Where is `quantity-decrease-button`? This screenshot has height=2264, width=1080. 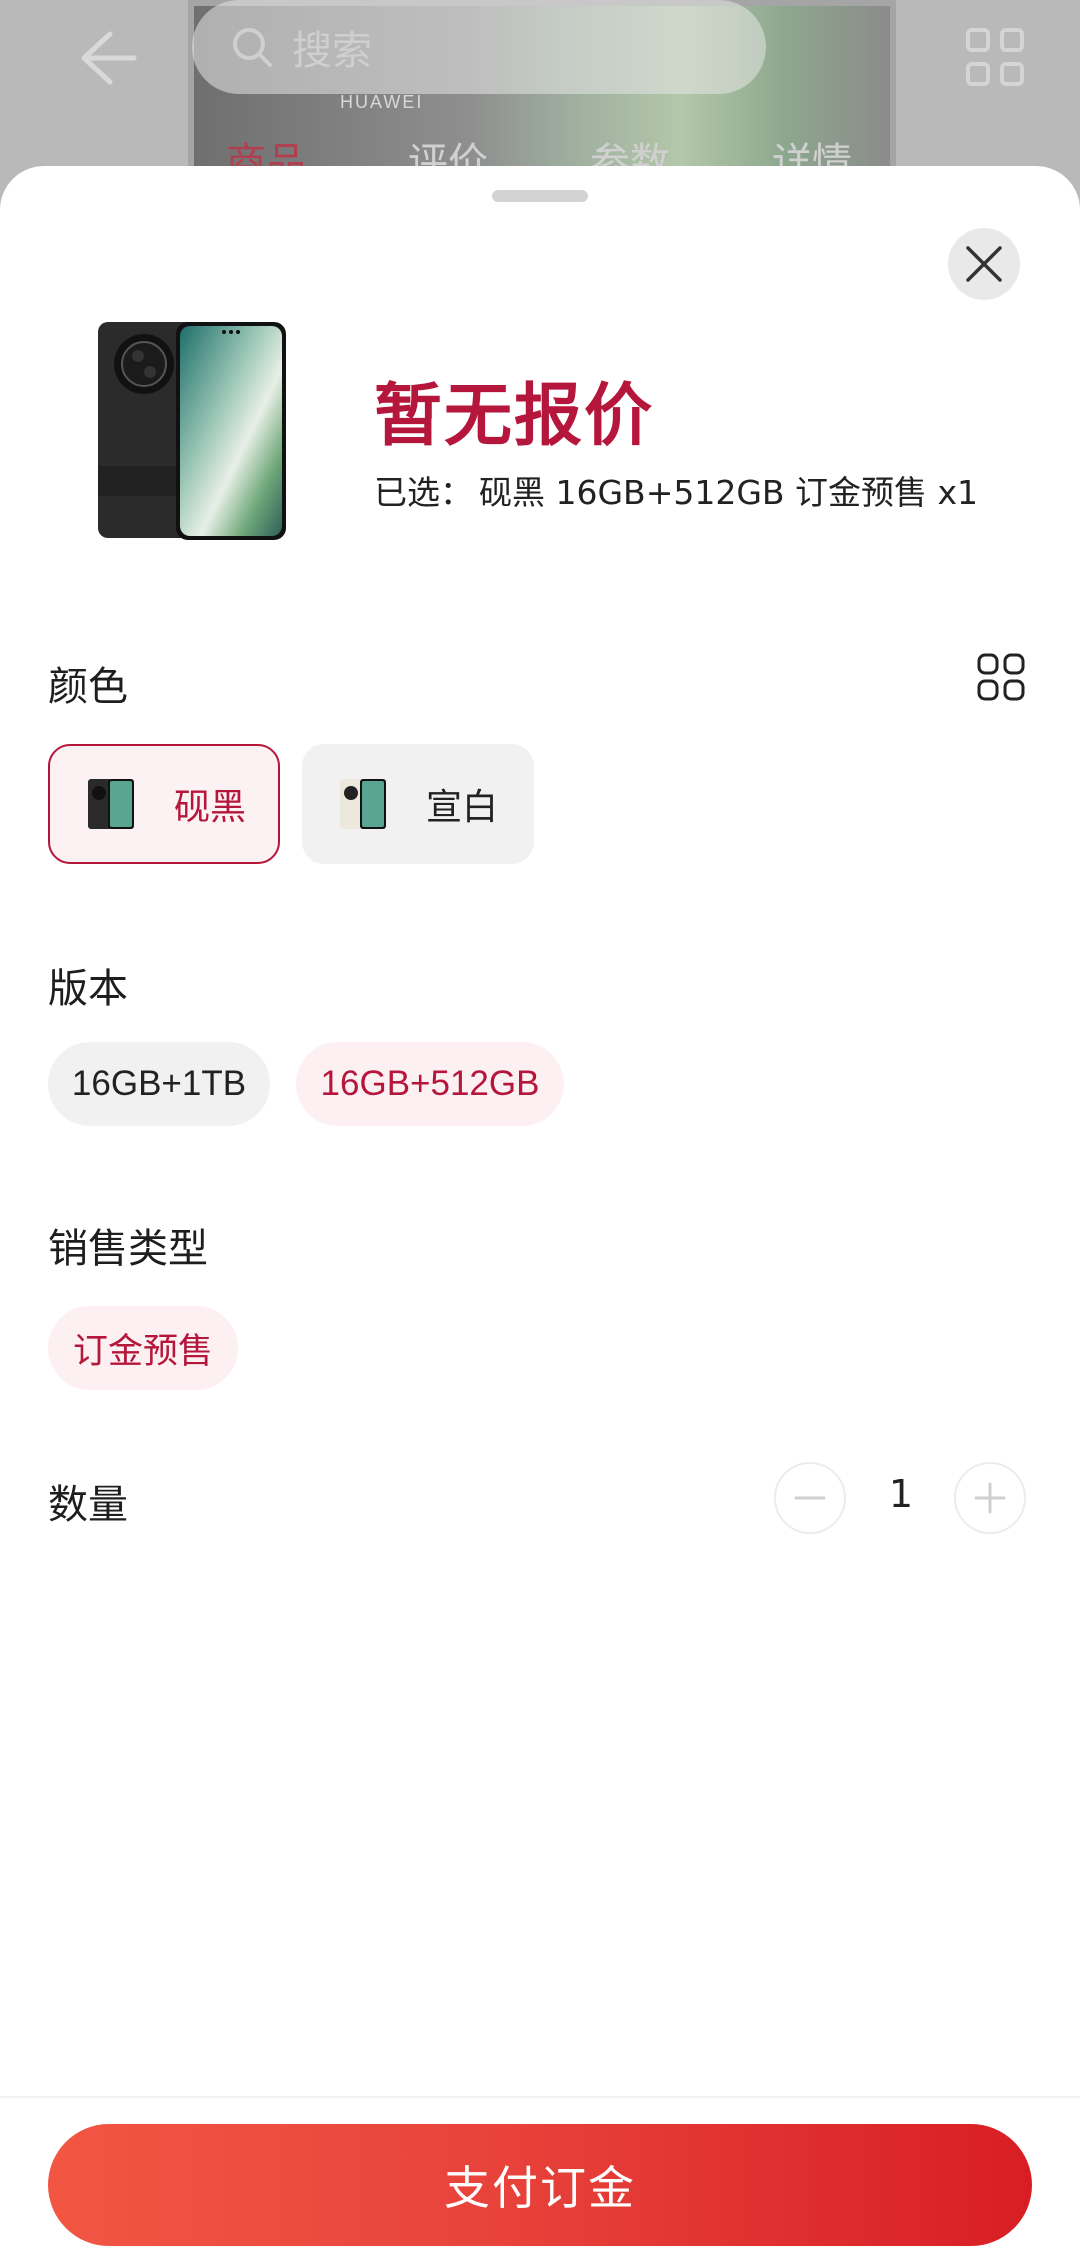
quantity-decrease-button is located at coordinates (810, 1498).